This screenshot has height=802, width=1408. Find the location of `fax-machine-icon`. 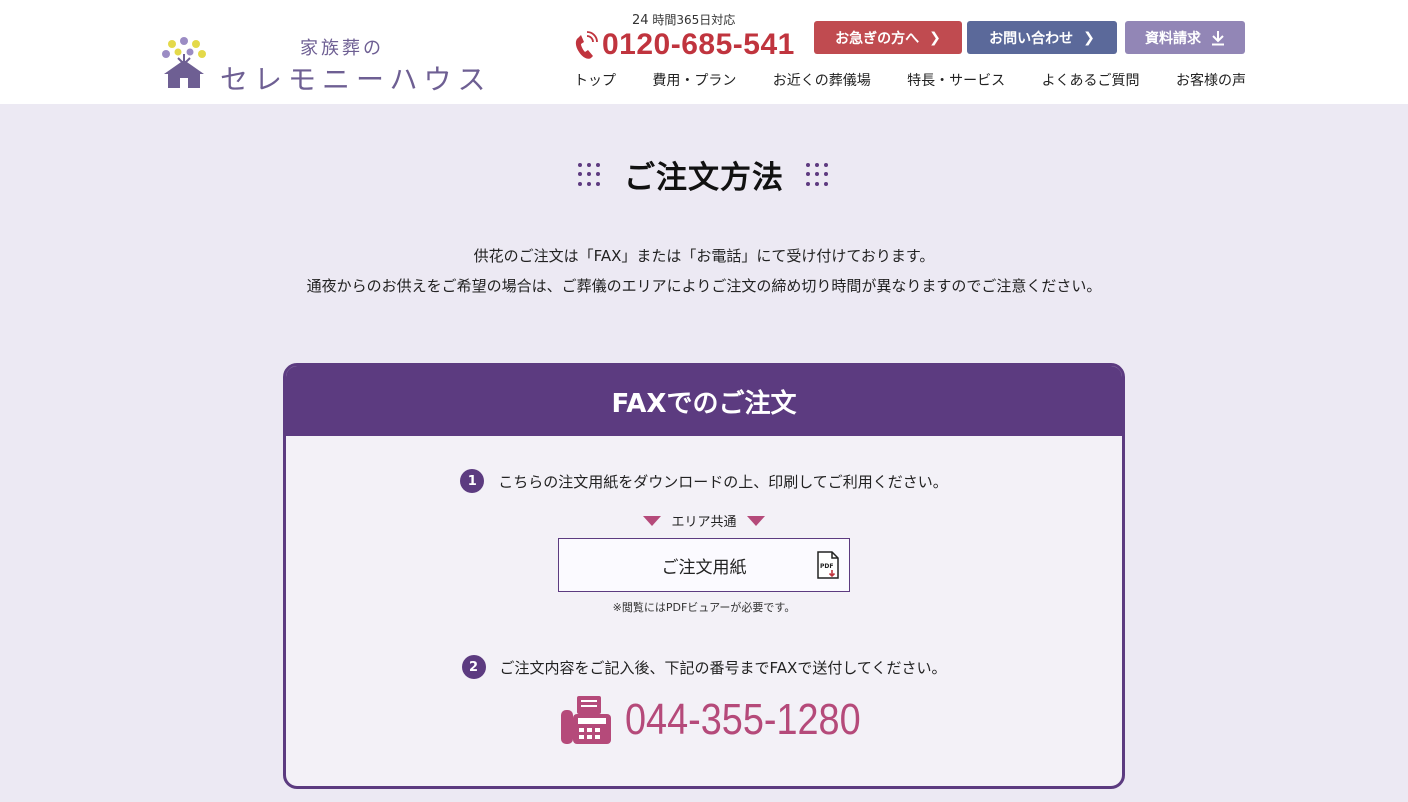

fax-machine-icon is located at coordinates (586, 720).